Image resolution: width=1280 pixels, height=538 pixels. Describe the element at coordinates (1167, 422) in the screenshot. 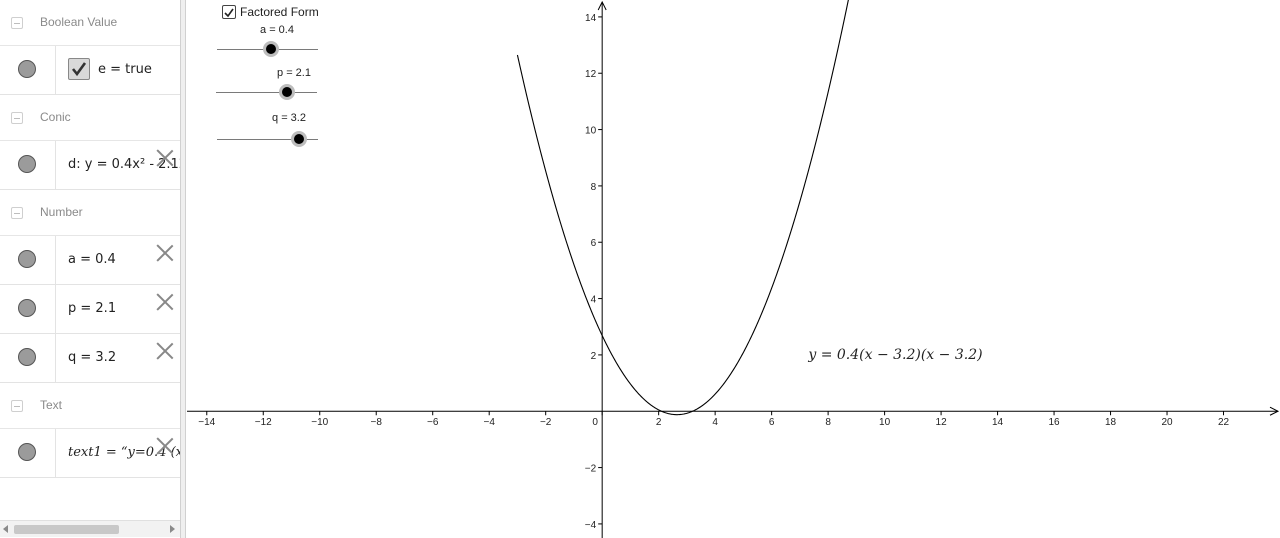

I see `x-tick-label: 20` at that location.